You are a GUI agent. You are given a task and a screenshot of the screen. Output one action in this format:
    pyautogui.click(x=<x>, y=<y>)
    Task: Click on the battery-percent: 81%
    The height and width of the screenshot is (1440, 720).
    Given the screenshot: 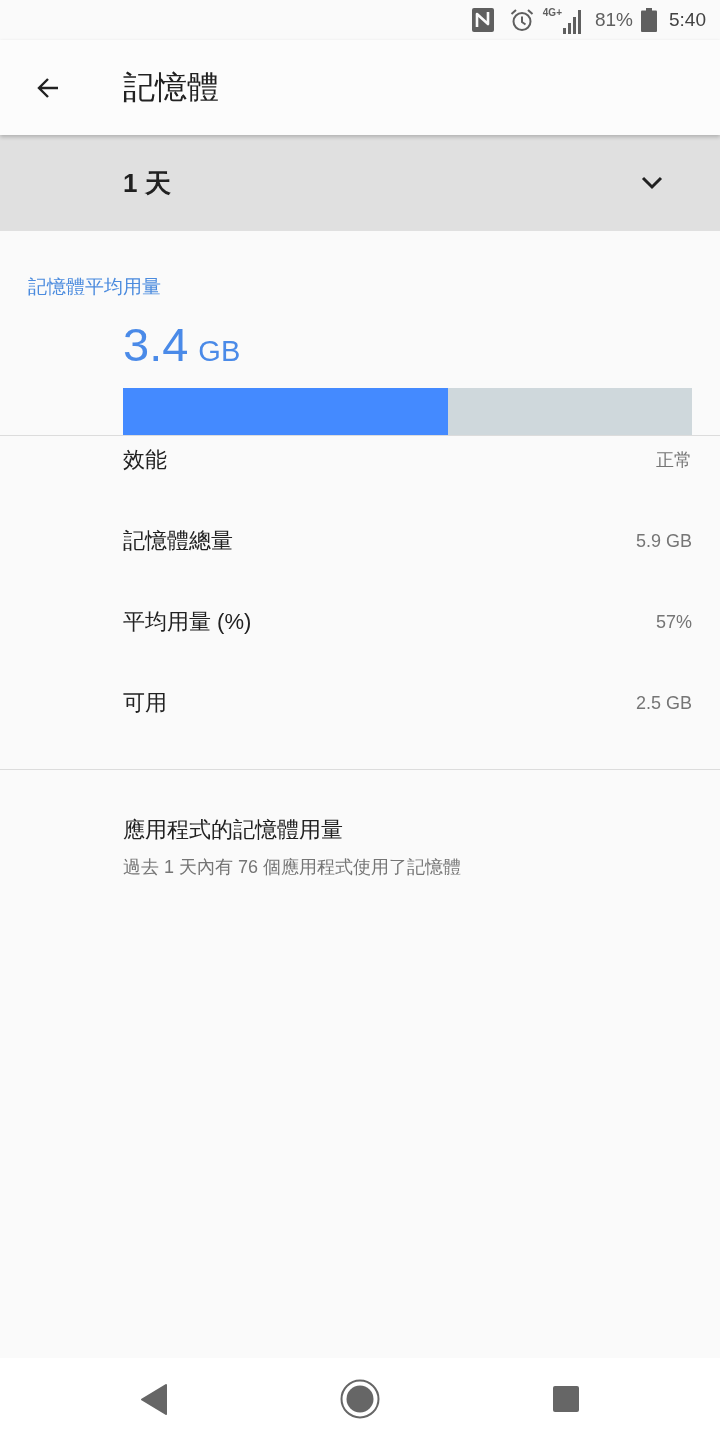 What is the action you would take?
    pyautogui.click(x=614, y=20)
    